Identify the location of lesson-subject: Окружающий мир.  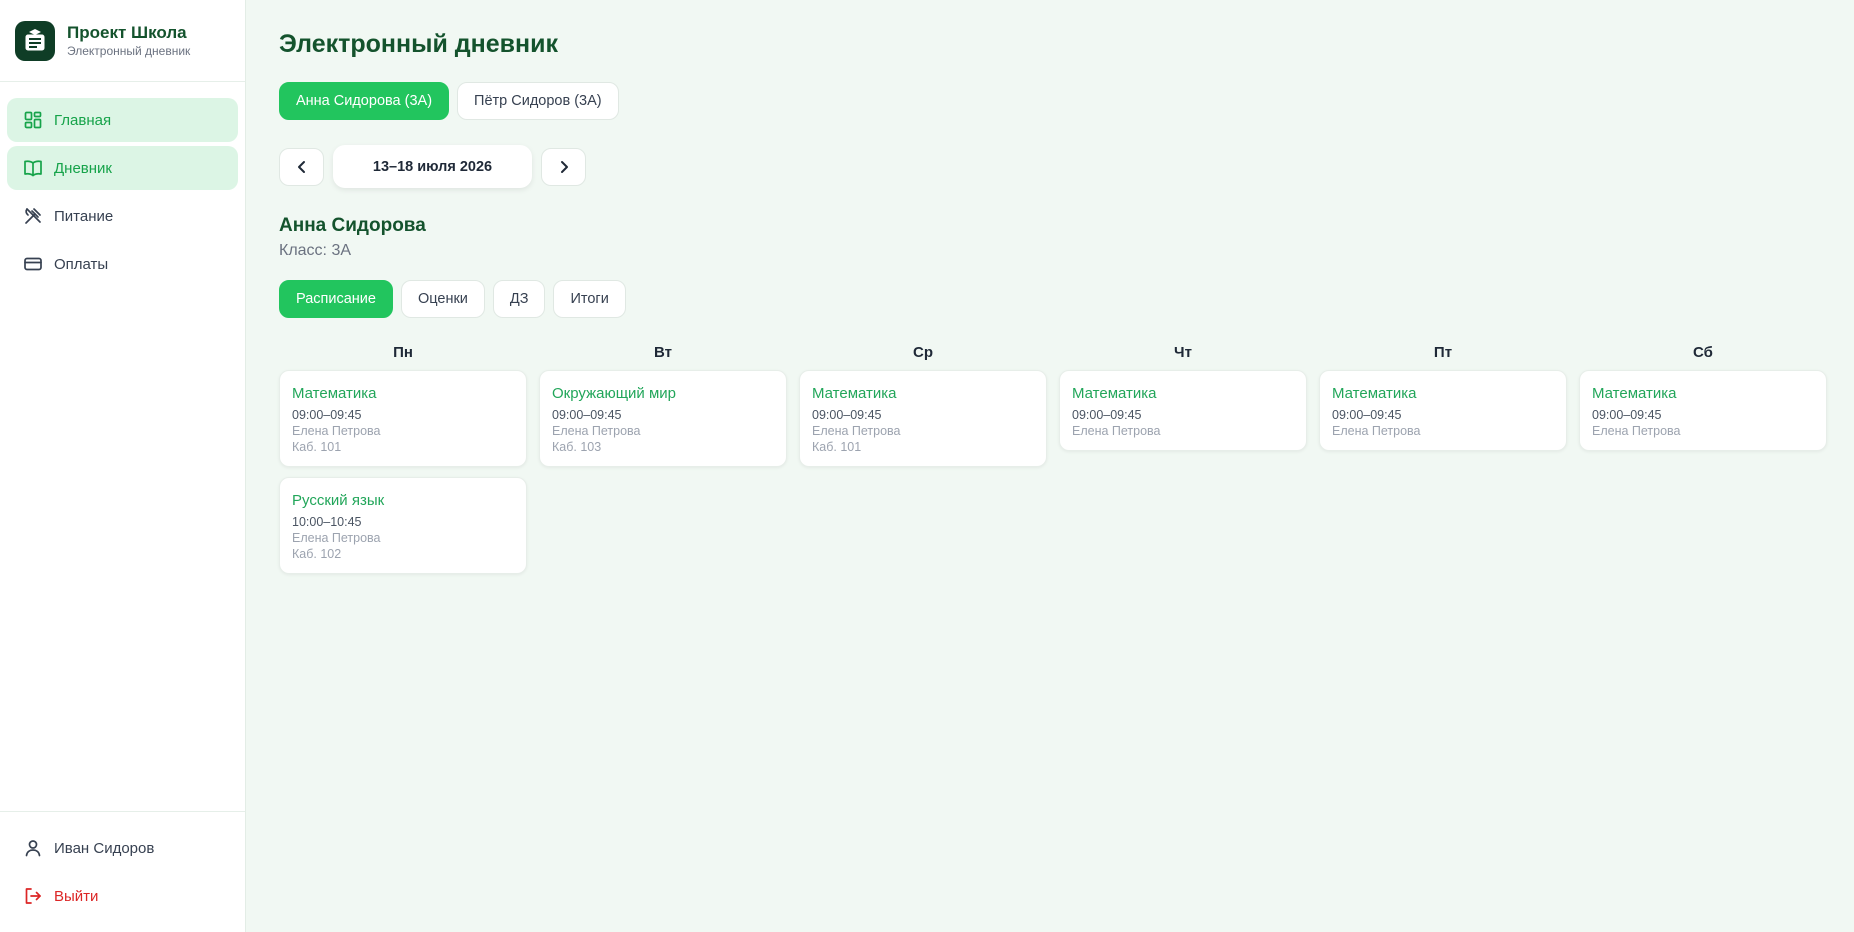
(614, 393).